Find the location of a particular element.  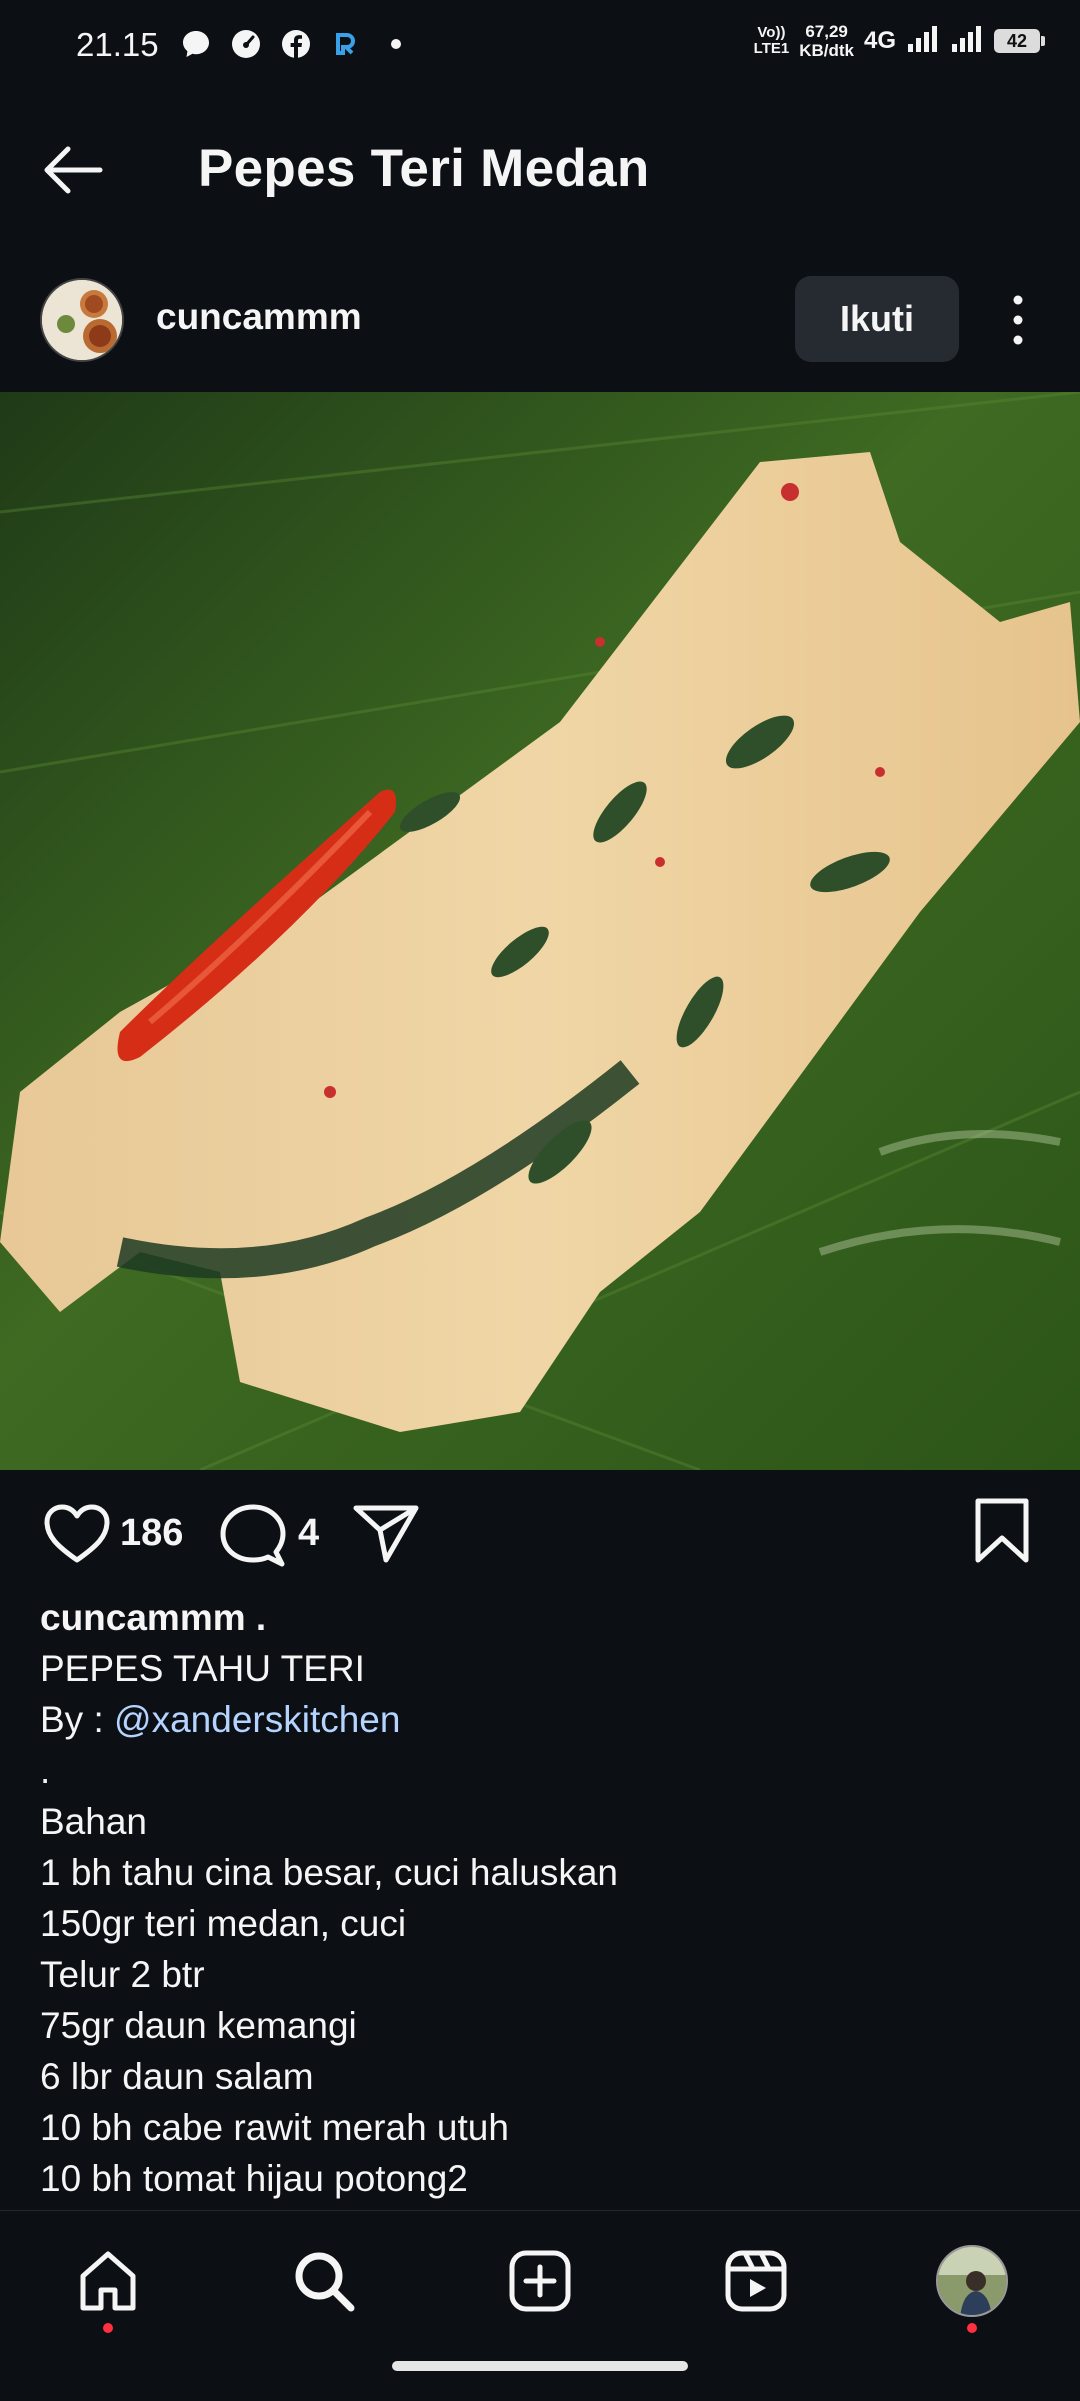

avatar is located at coordinates (82, 320).